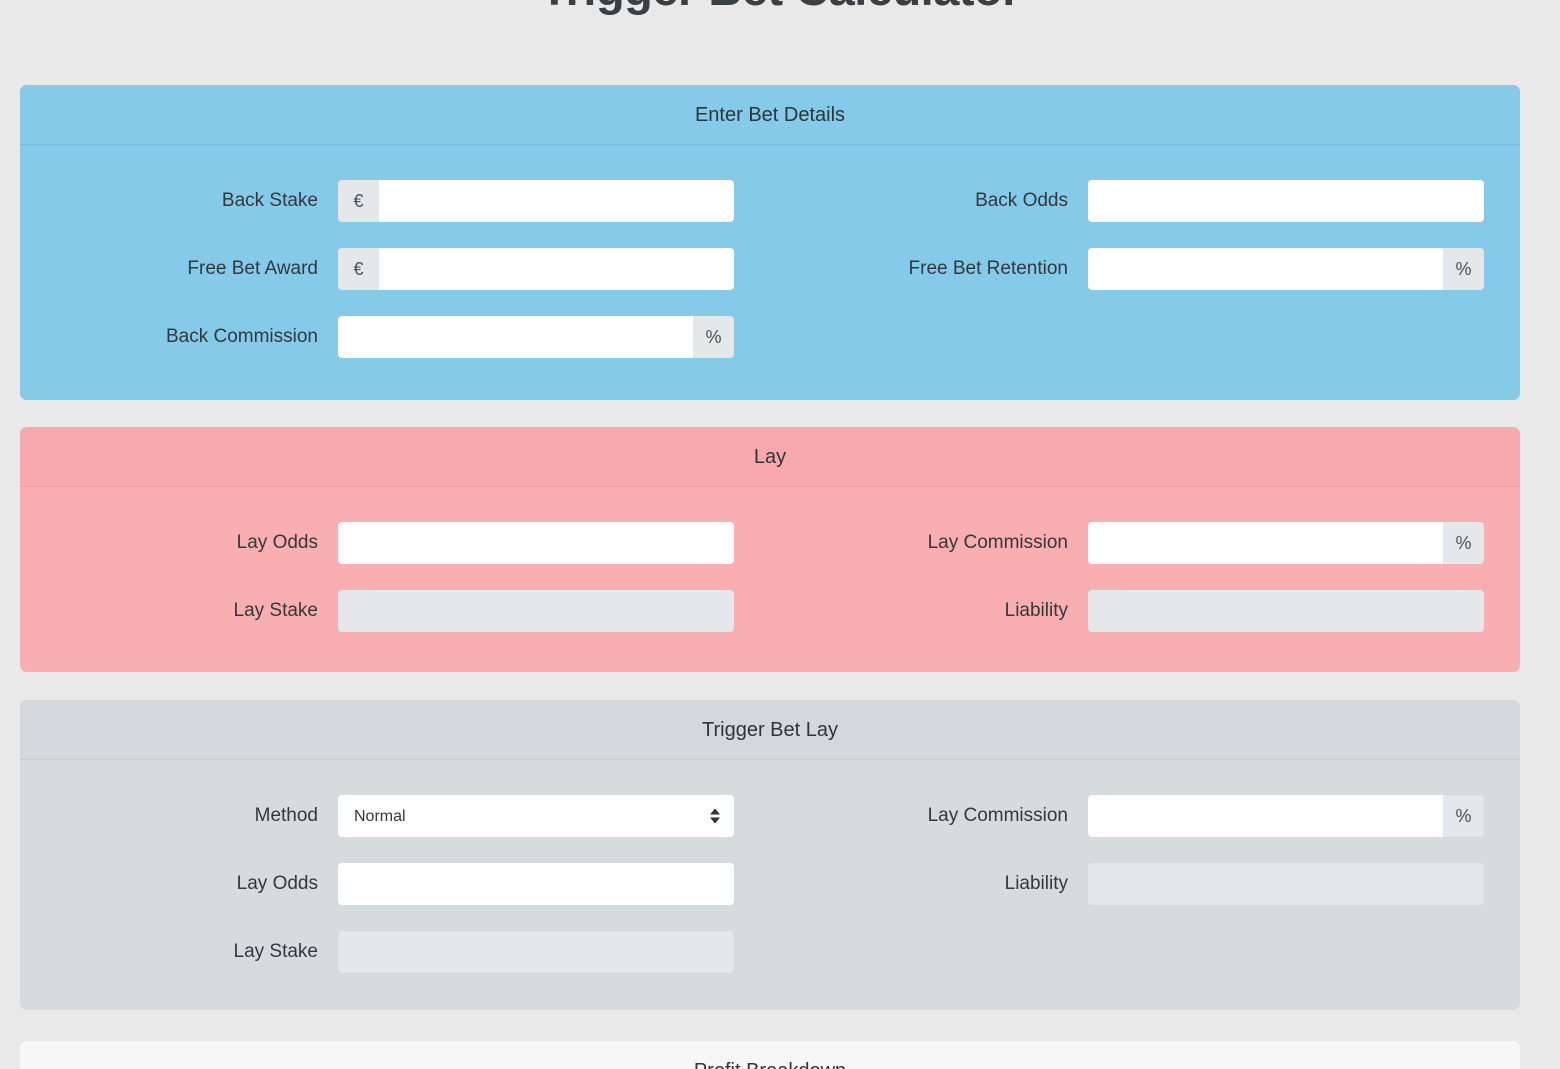 This screenshot has width=1560, height=1069. I want to click on trigger-lay-stake-output, so click(536, 952).